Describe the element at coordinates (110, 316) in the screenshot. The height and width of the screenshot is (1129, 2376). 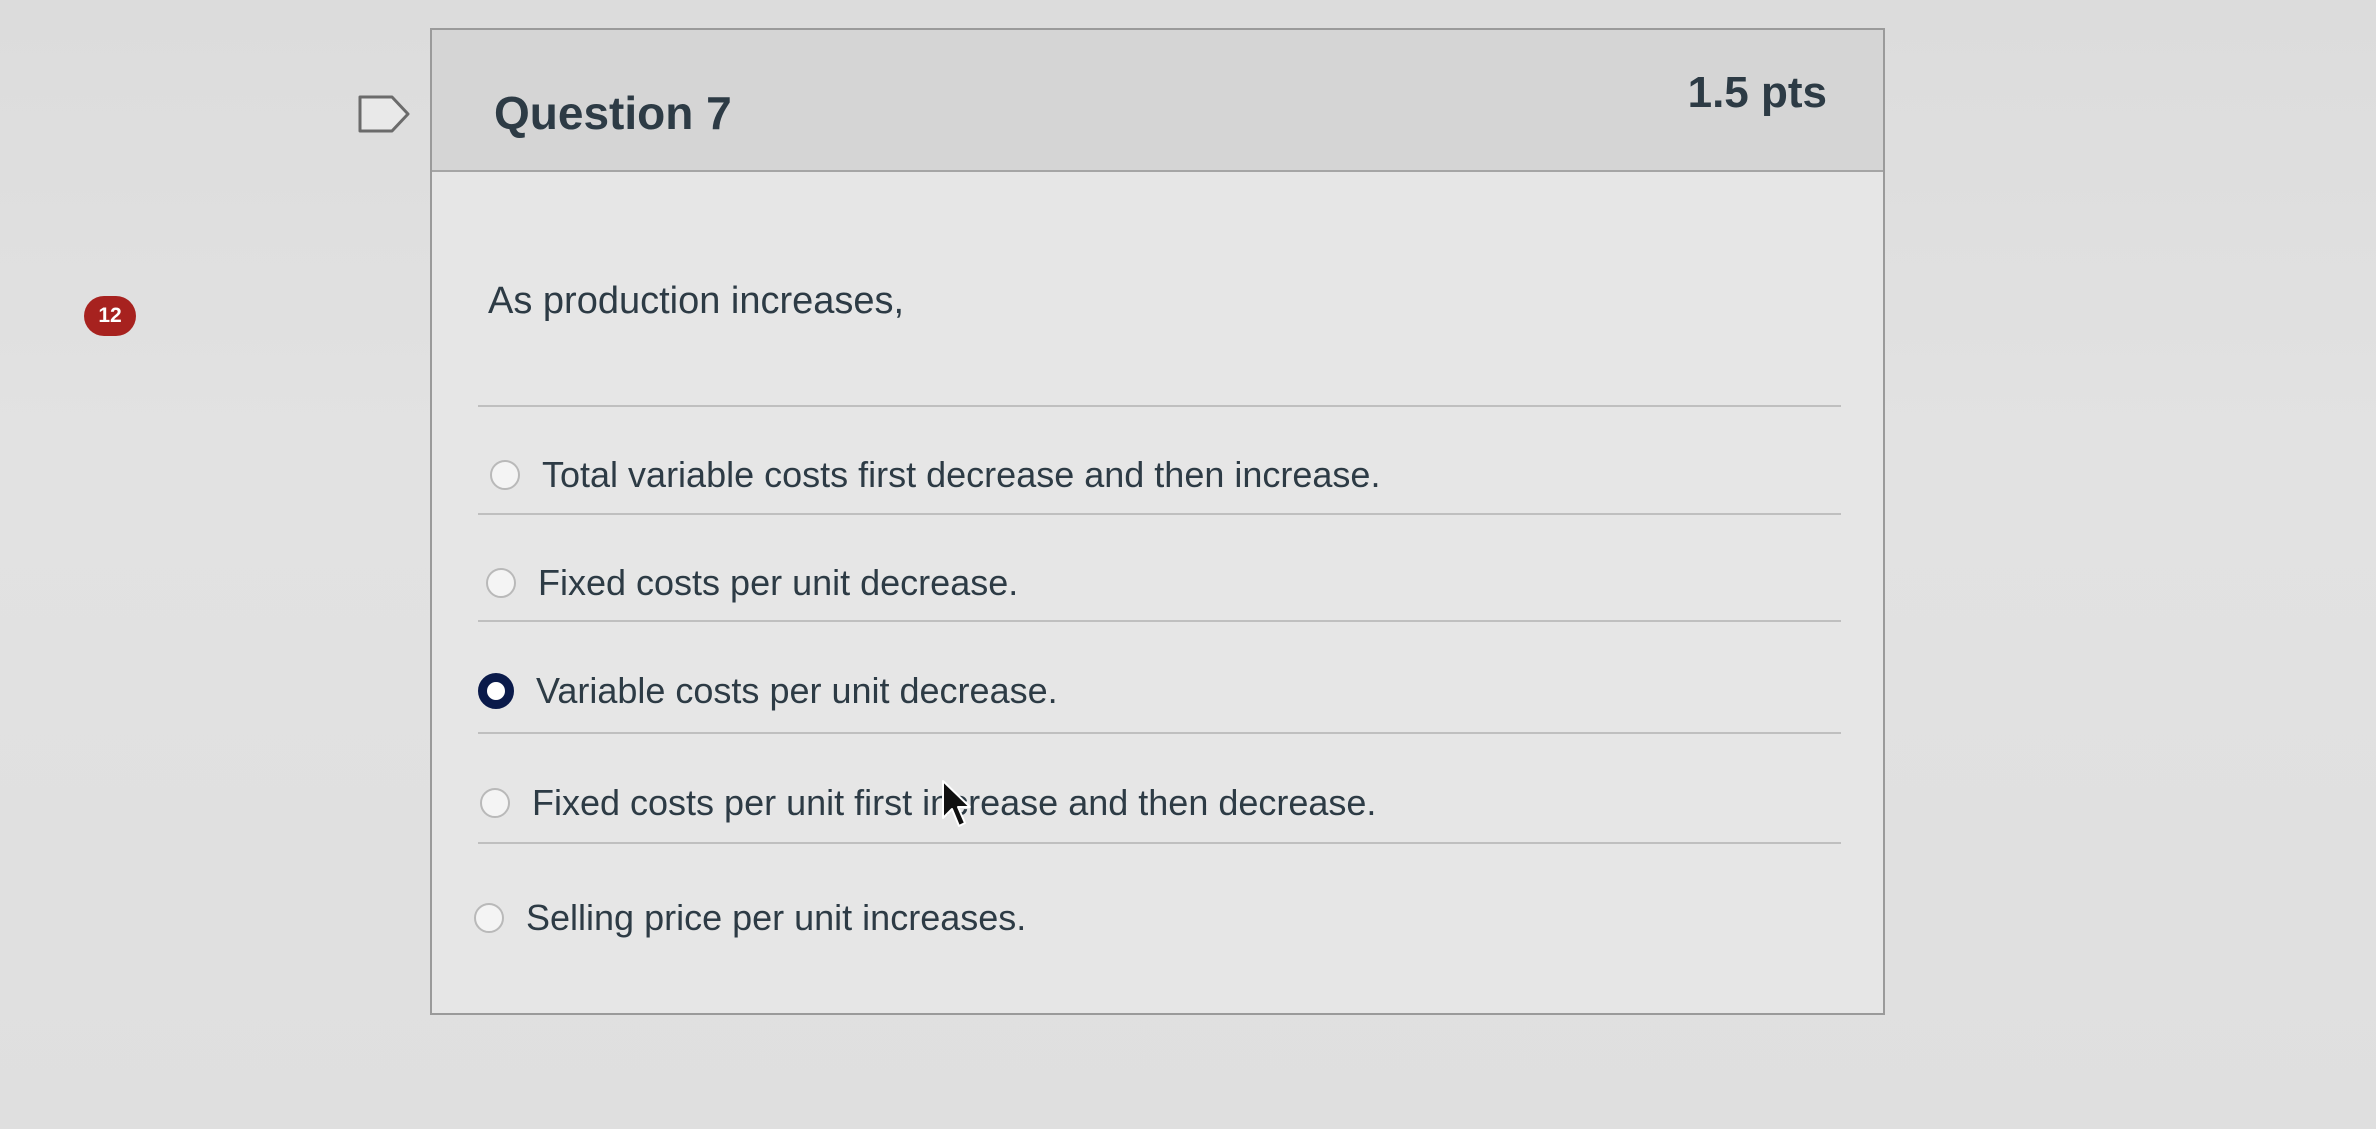
I see `unread-count-badge: 12` at that location.